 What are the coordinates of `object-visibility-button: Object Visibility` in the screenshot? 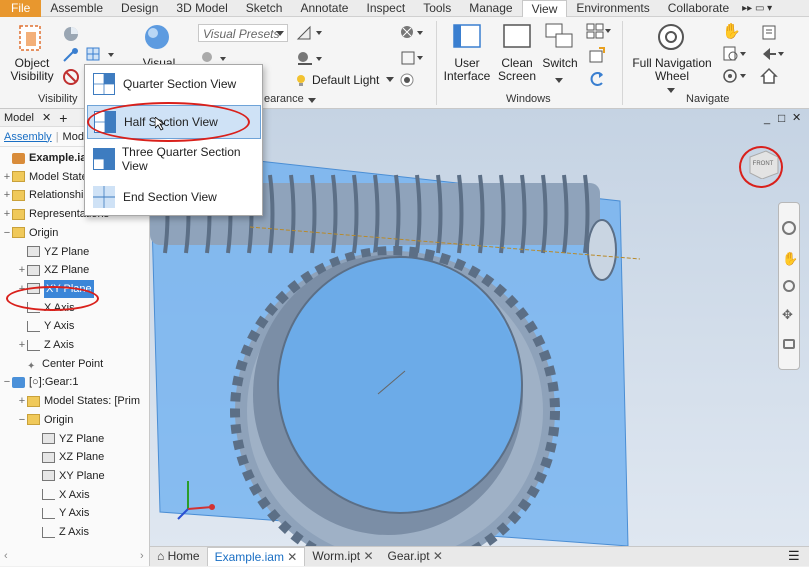 It's located at (32, 70).